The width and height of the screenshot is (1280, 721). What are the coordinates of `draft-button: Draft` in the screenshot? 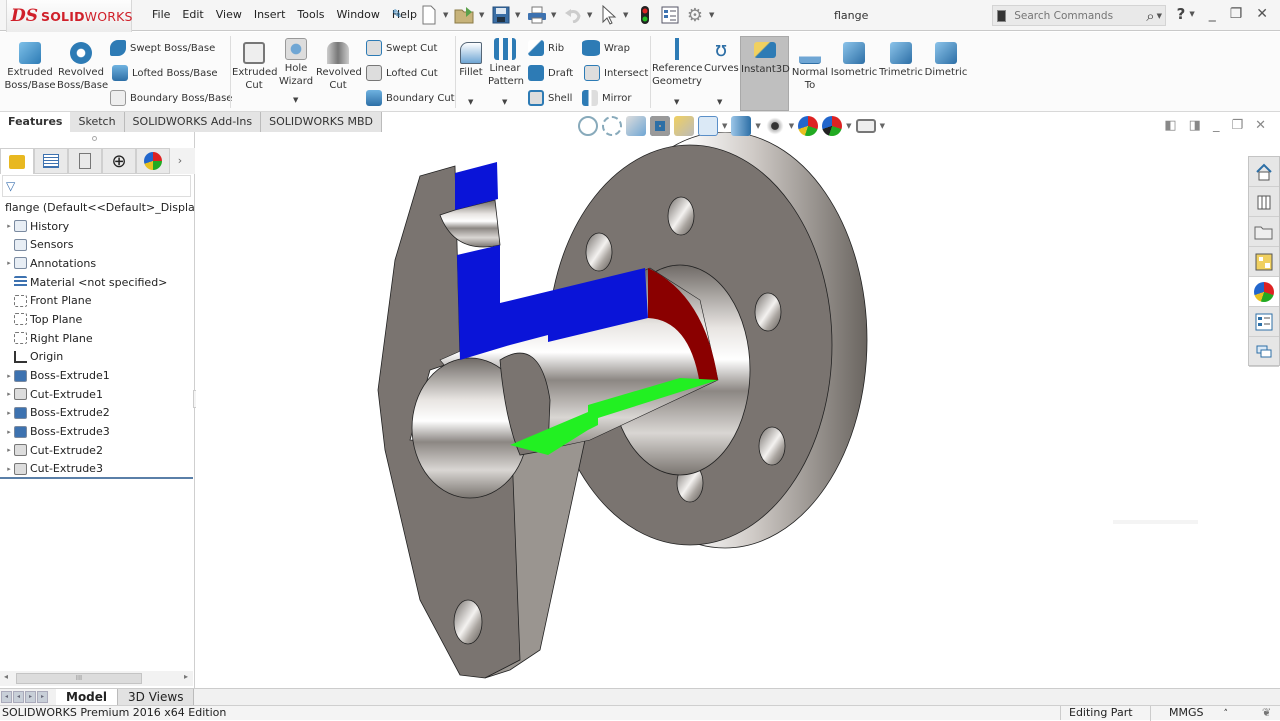 It's located at (550, 73).